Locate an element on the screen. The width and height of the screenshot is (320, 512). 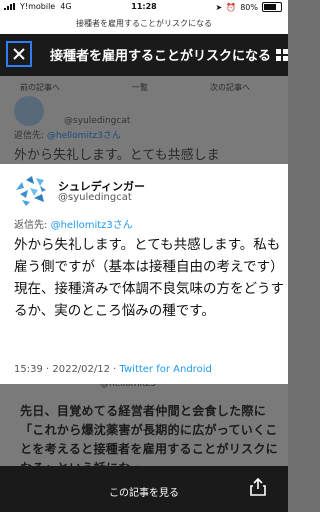
grid-icon is located at coordinates (283, 55).